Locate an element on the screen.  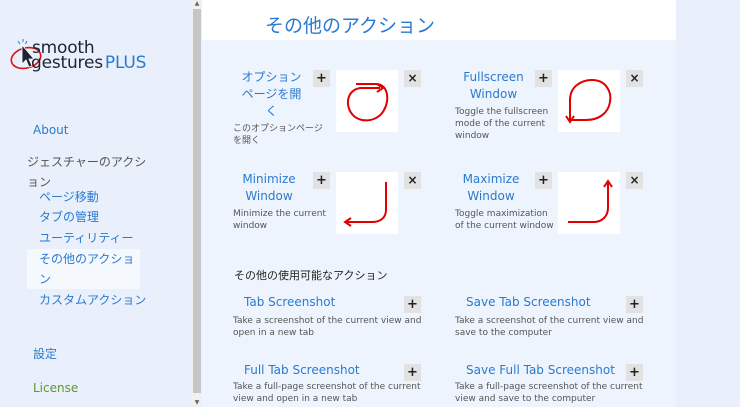
action-label-minimize: Minimize Window is located at coordinates (269, 188).